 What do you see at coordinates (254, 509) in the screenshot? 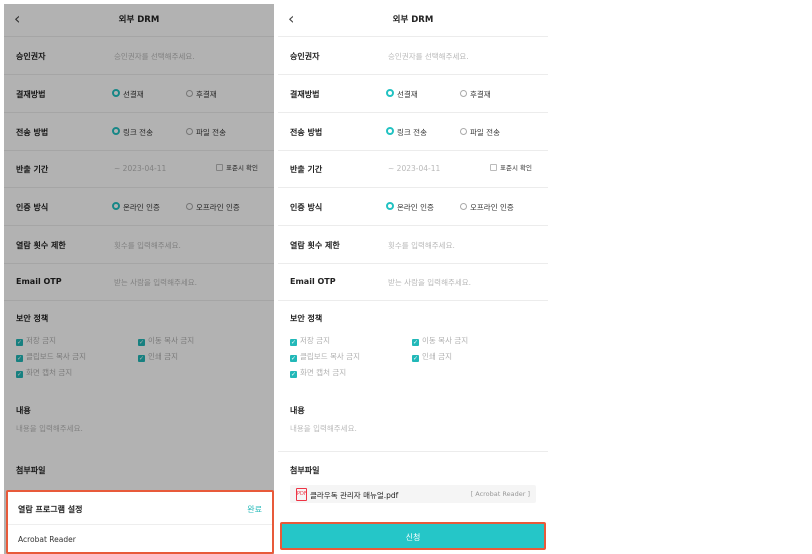
I see `done-button: 완료` at bounding box center [254, 509].